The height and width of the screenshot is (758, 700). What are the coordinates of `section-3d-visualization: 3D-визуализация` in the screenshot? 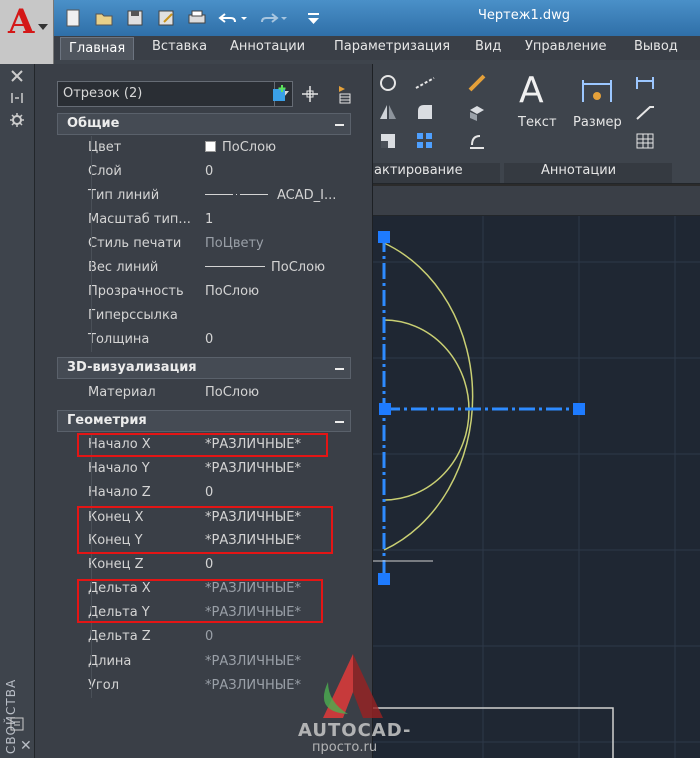 It's located at (204, 368).